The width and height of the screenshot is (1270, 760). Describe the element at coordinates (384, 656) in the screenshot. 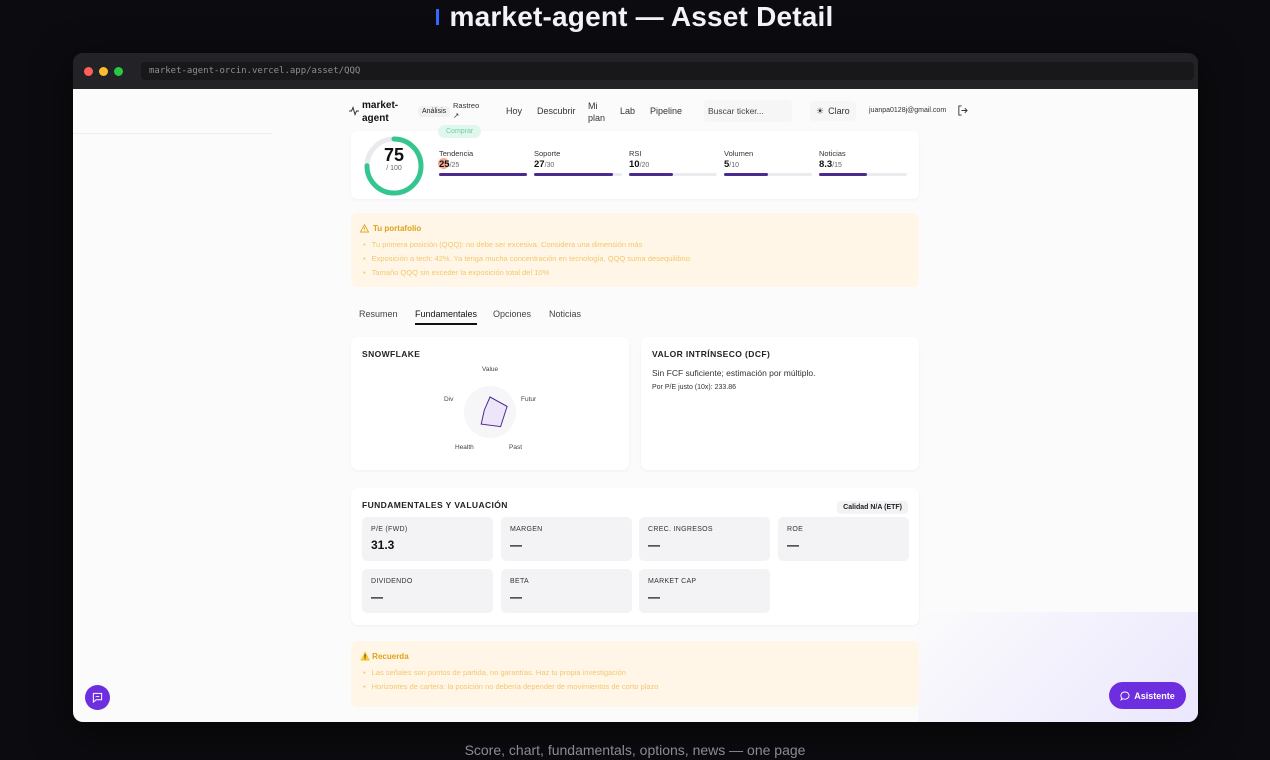

I see `remember-title: ⚠️ Recuerda` at that location.